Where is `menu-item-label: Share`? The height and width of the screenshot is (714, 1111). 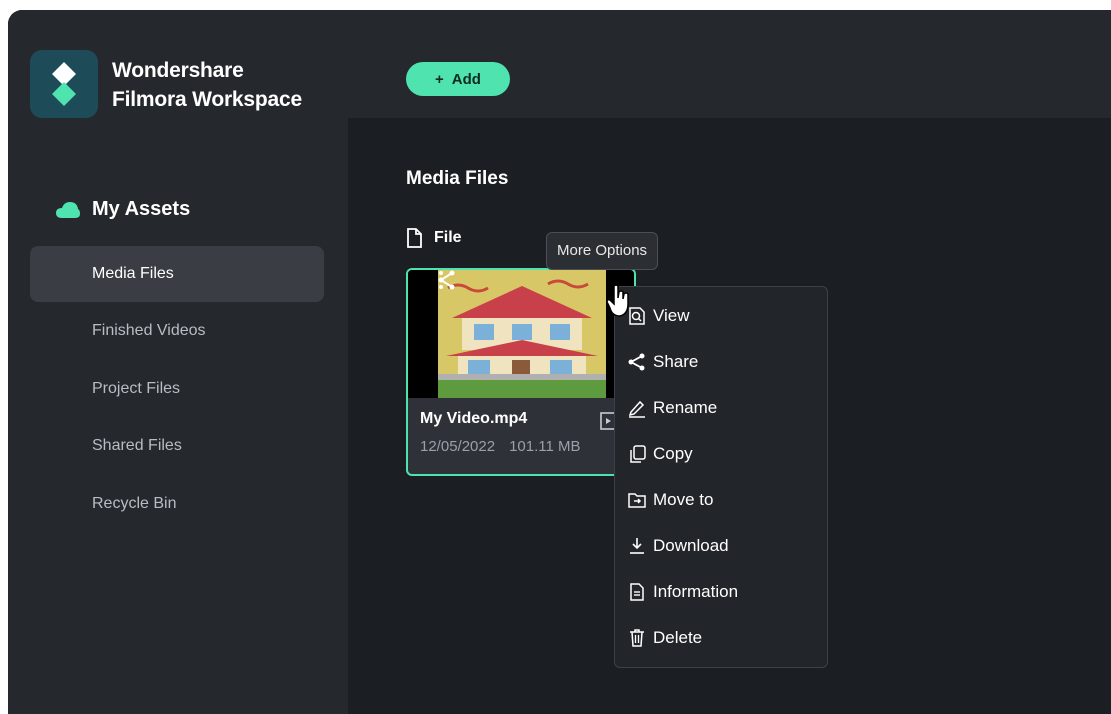 menu-item-label: Share is located at coordinates (676, 361).